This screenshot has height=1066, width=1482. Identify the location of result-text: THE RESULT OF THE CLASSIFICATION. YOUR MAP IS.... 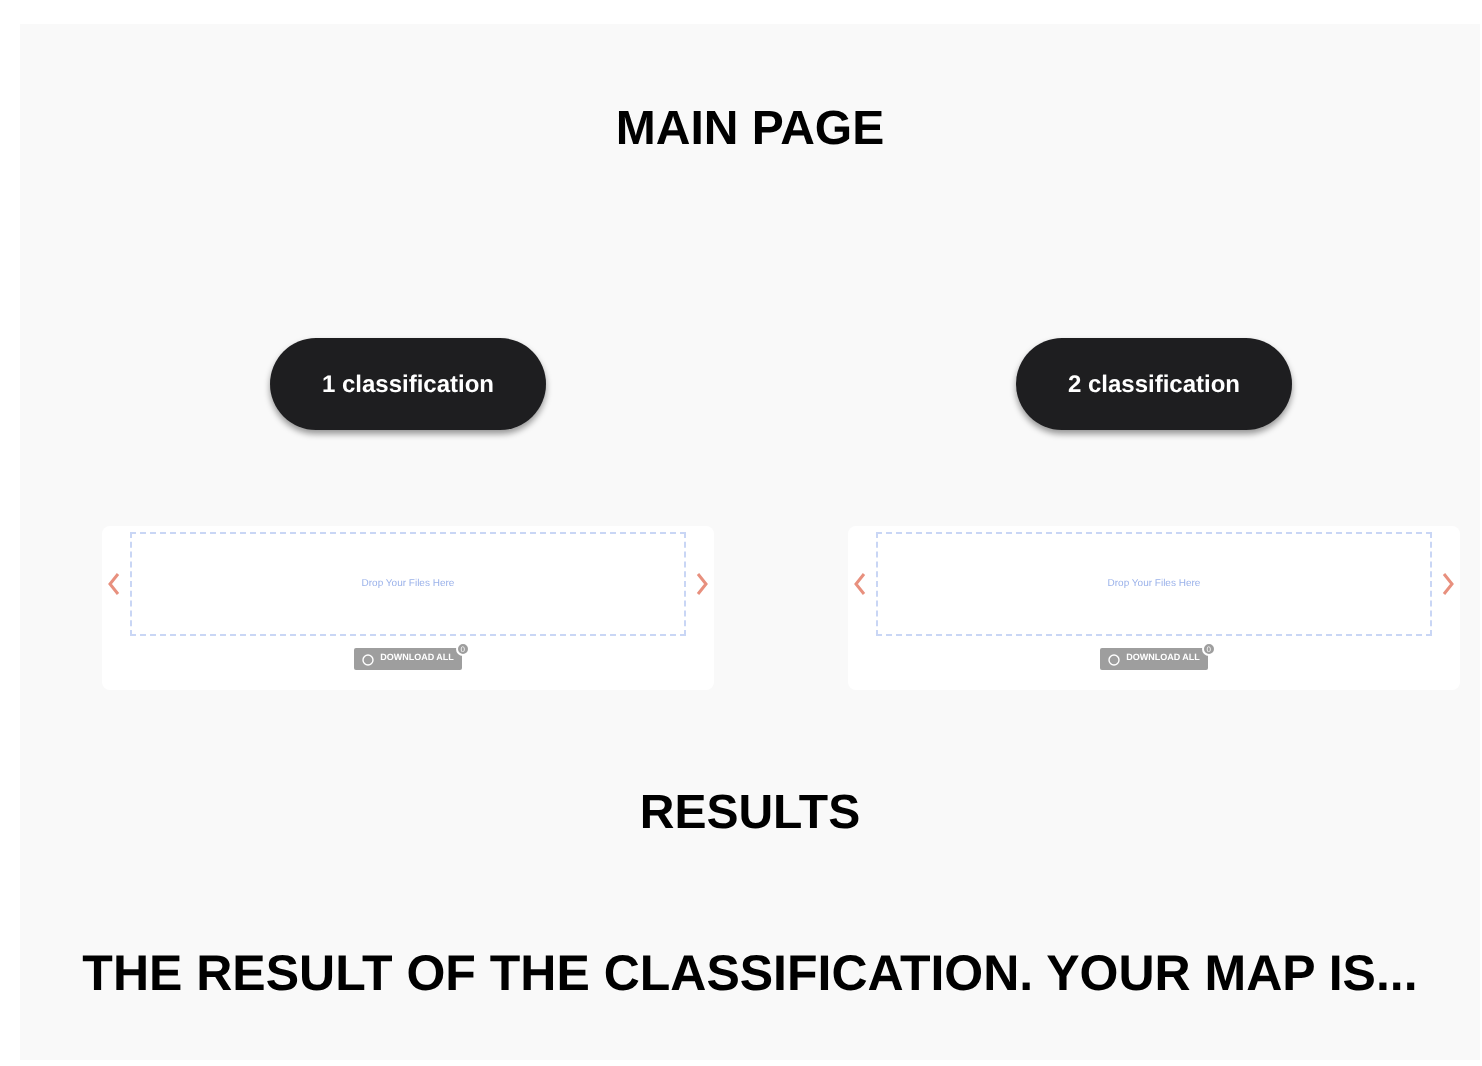
(750, 975).